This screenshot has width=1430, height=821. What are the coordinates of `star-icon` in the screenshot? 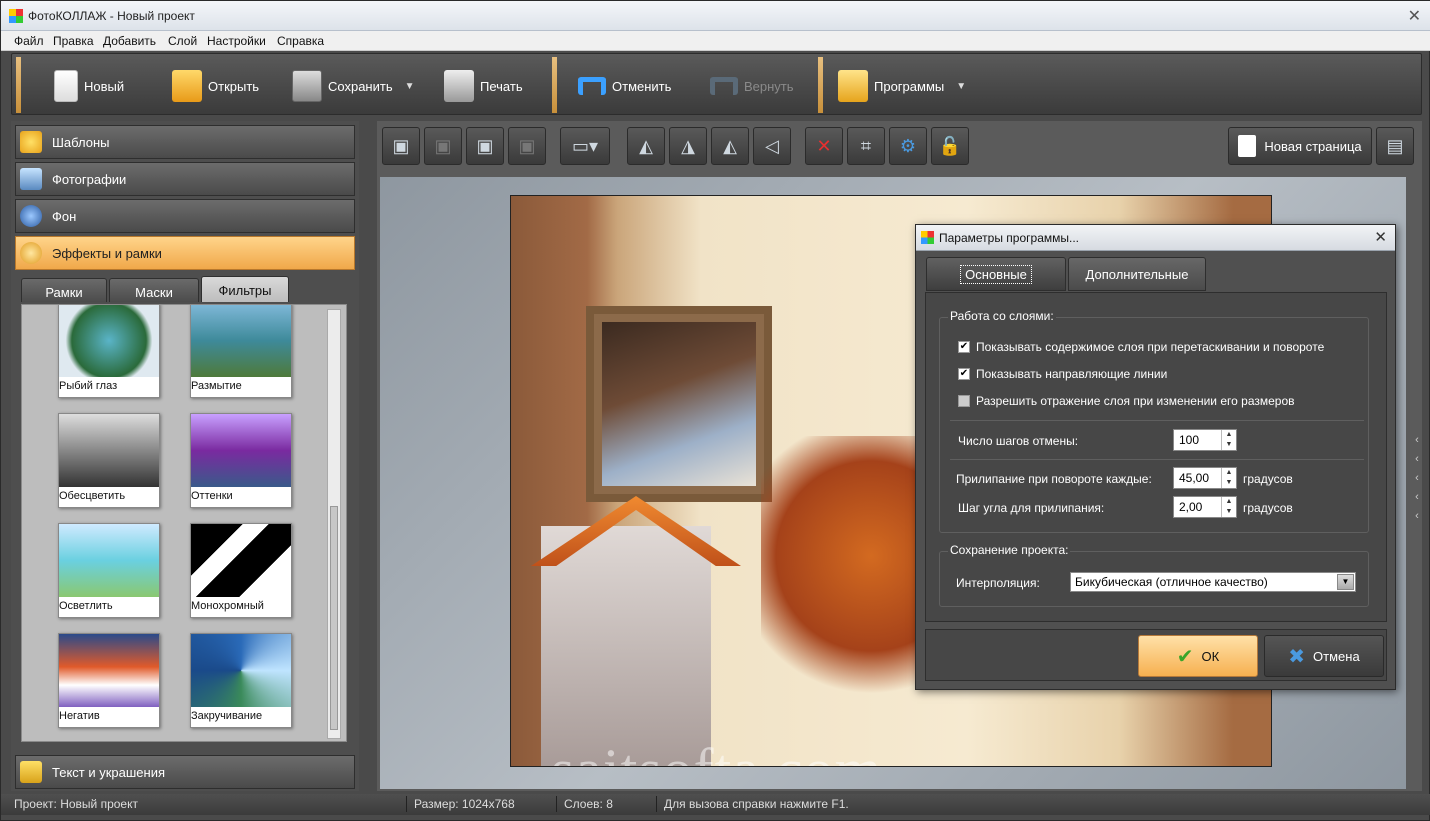 It's located at (31, 142).